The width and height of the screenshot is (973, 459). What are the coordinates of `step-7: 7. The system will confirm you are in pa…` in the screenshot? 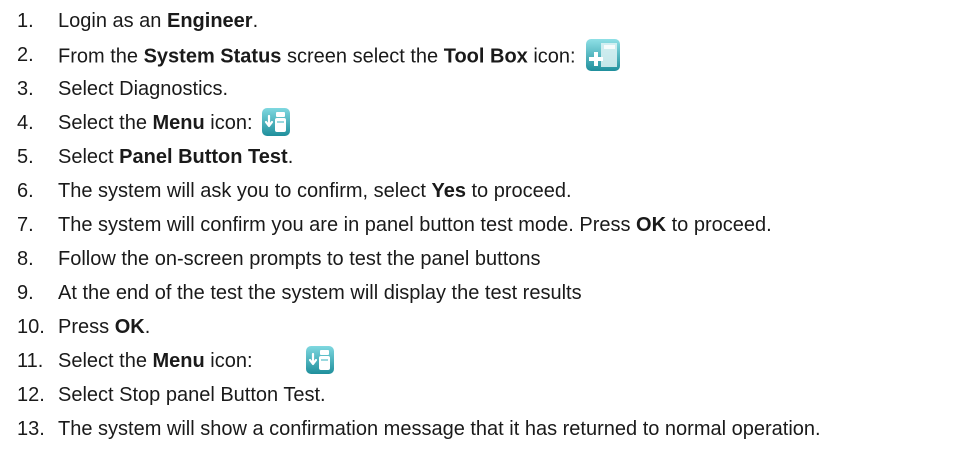 It's located at (486, 225).